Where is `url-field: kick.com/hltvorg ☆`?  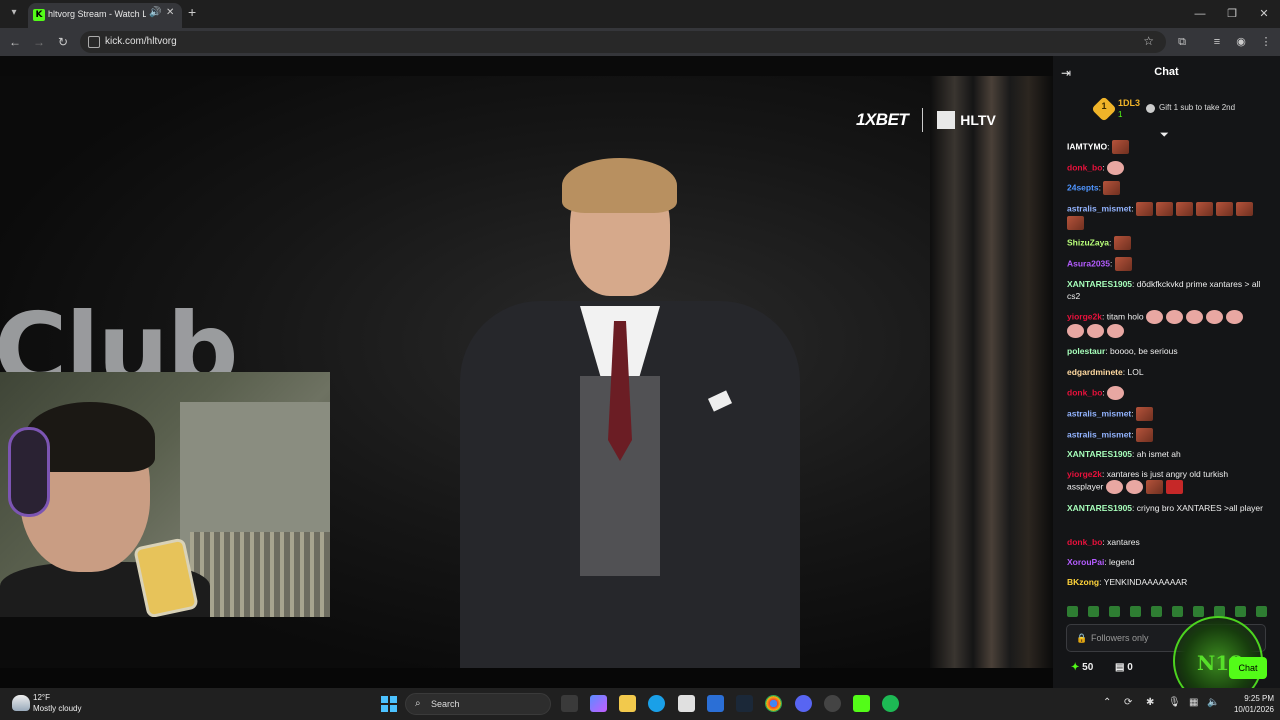
url-field: kick.com/hltvorg ☆ is located at coordinates (623, 42).